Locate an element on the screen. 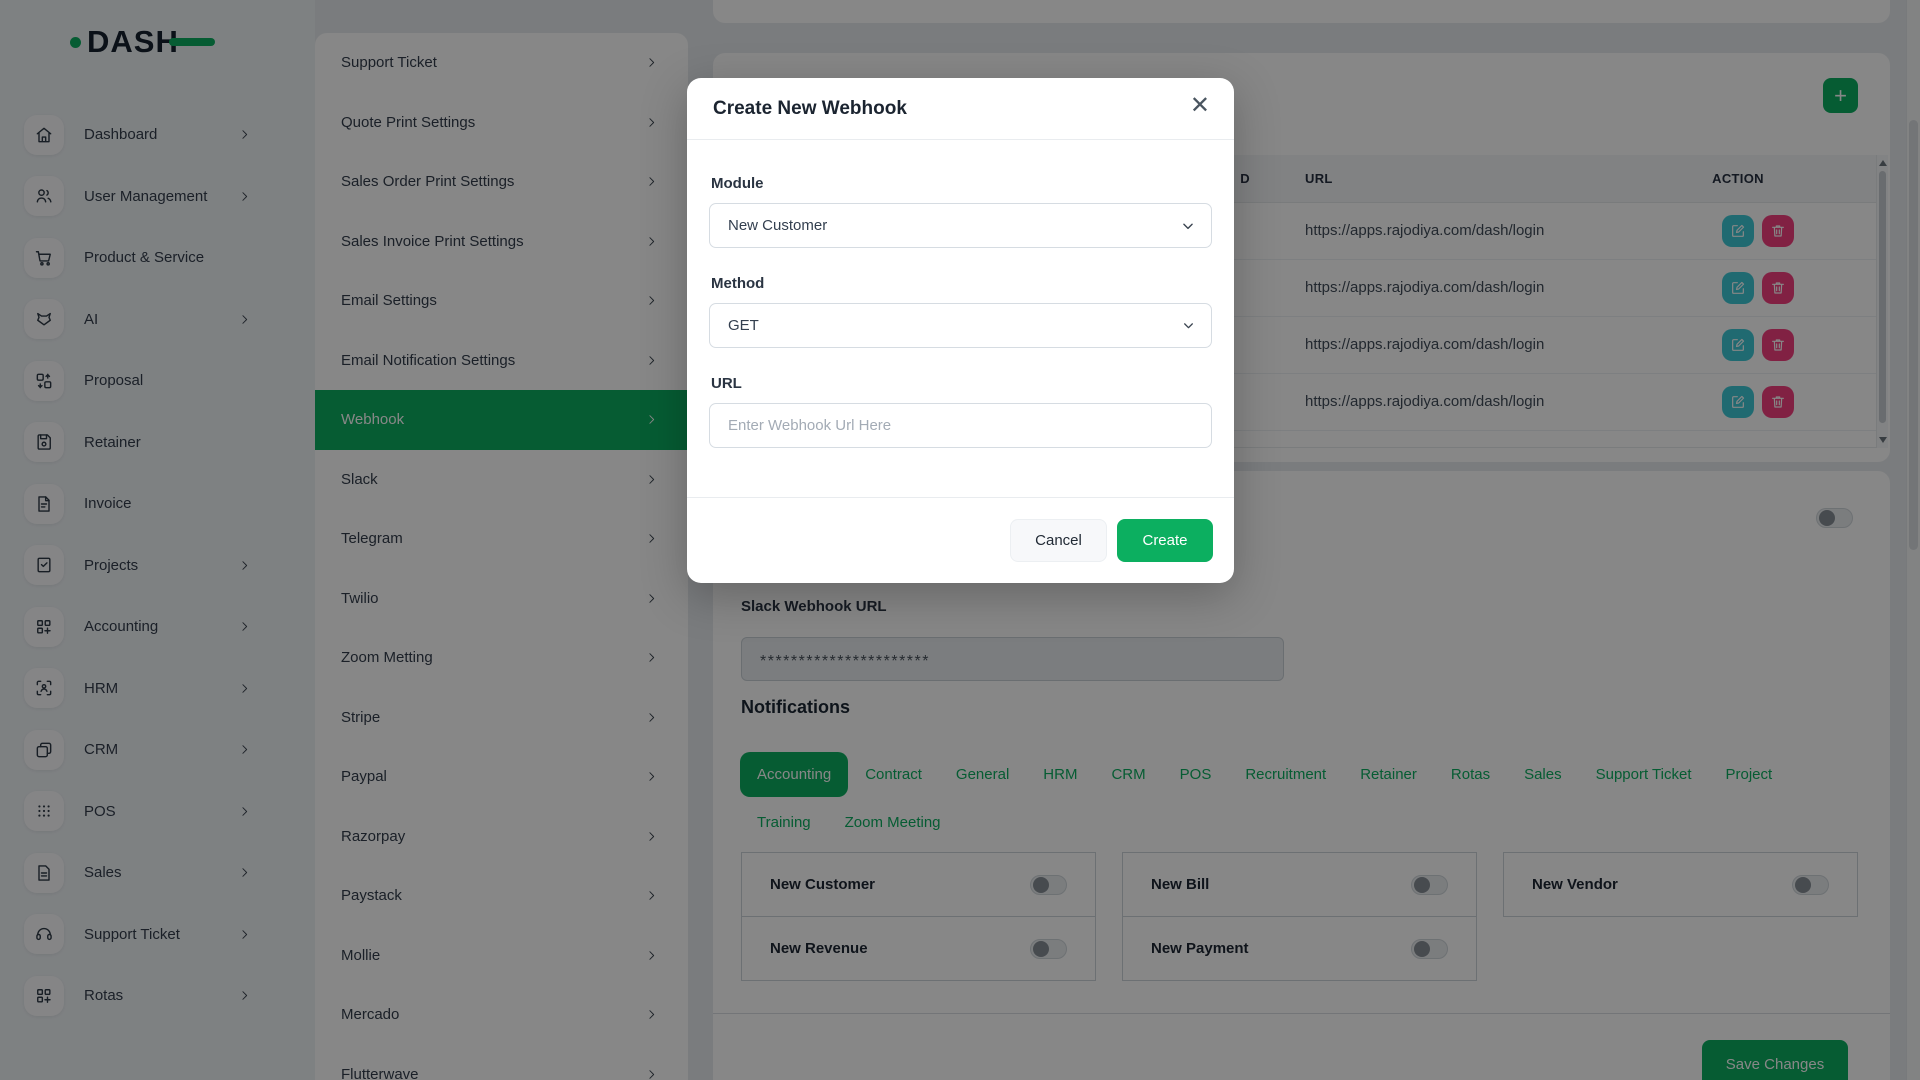 The width and height of the screenshot is (1920, 1080). modal-footer: Cancel Create is located at coordinates (960, 540).